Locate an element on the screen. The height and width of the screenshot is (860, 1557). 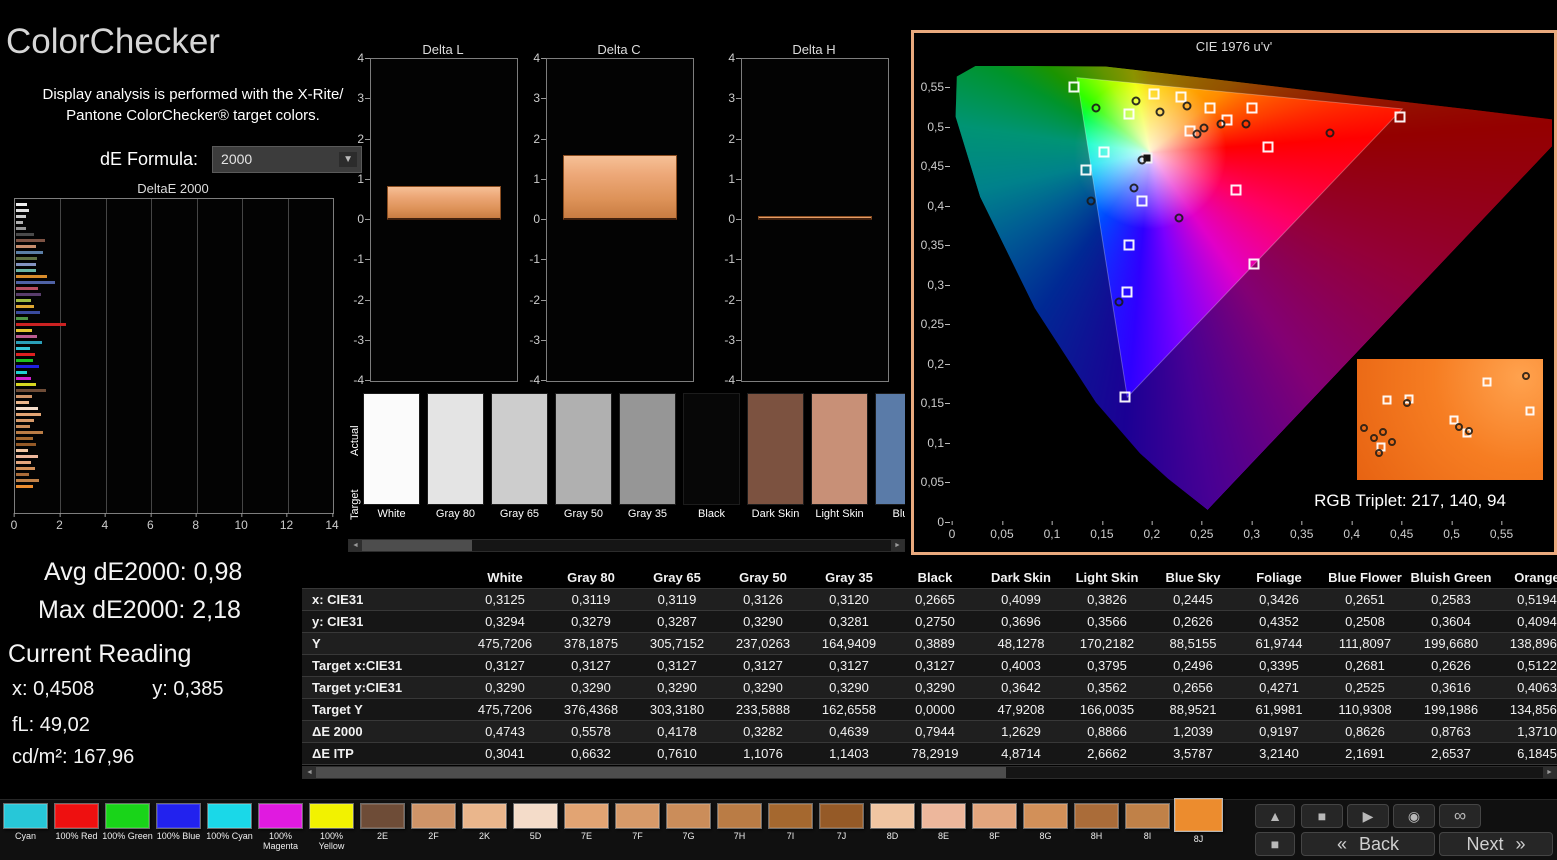
pattern-patch-7e: 7E is located at coordinates (586, 830).